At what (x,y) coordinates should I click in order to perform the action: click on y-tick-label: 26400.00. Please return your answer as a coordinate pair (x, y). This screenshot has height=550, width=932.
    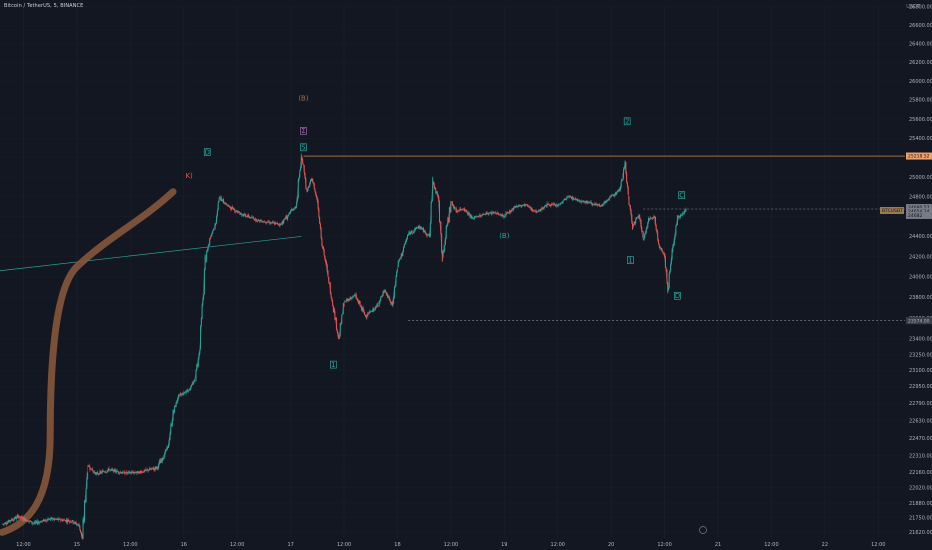
    Looking at the image, I should click on (920, 44).